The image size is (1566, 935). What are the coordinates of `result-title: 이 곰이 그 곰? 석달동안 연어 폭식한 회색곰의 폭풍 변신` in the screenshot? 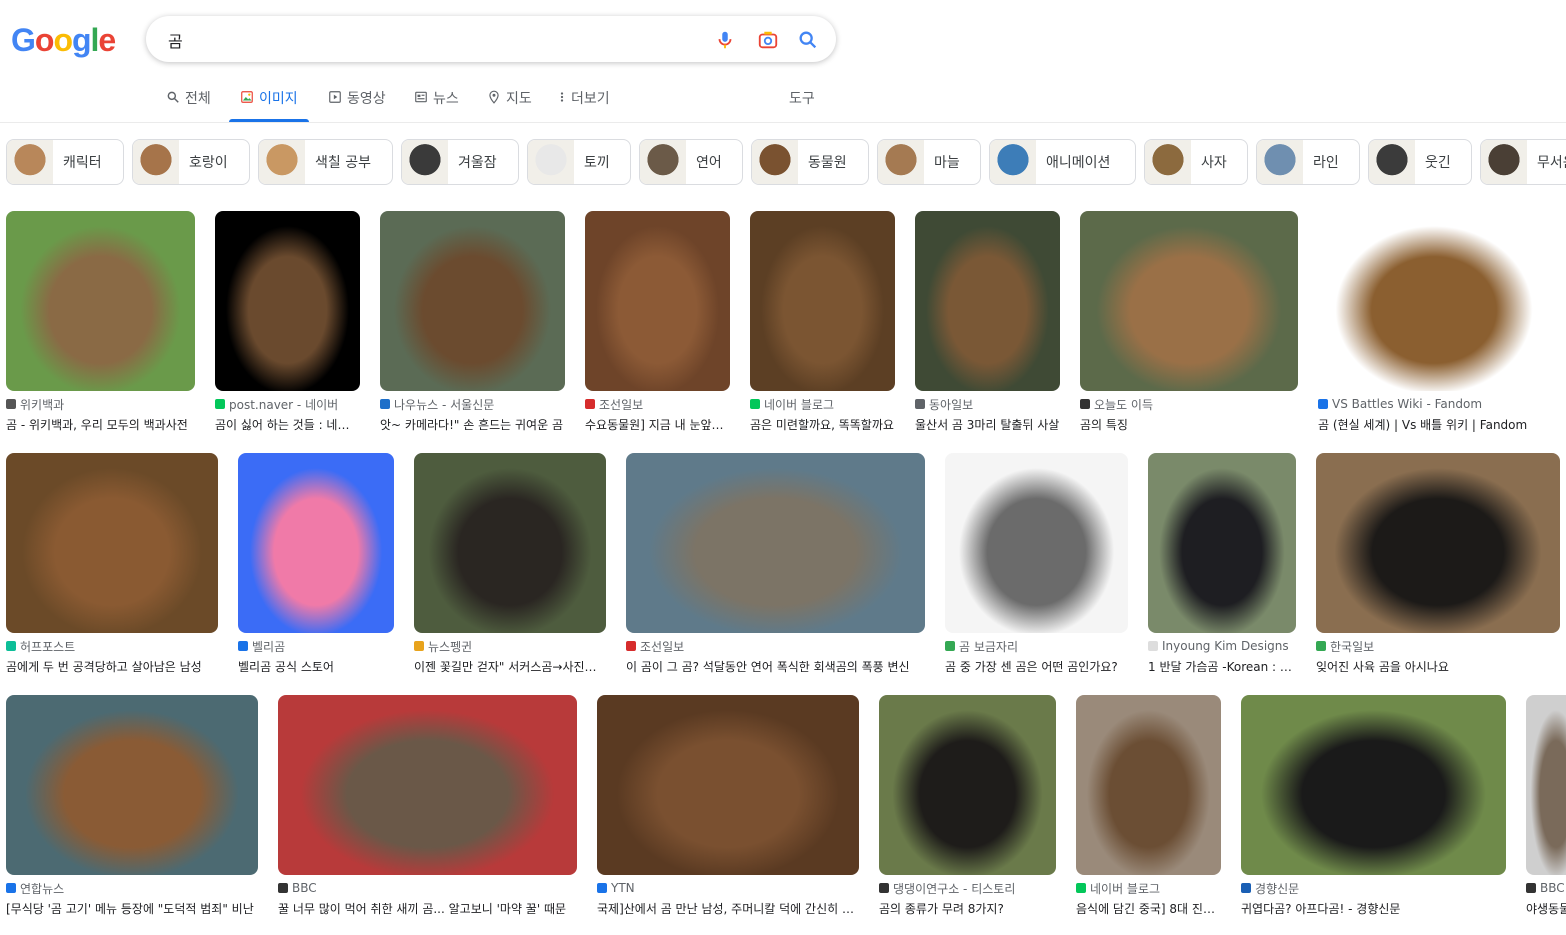 It's located at (775, 666).